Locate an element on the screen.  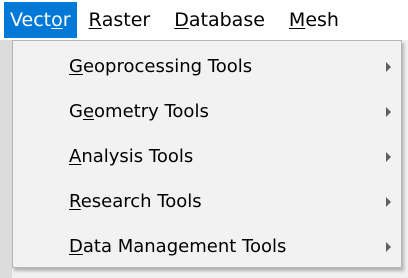
menu-bar: Vect o r Raster Database Mesh is located at coordinates (204, 20).